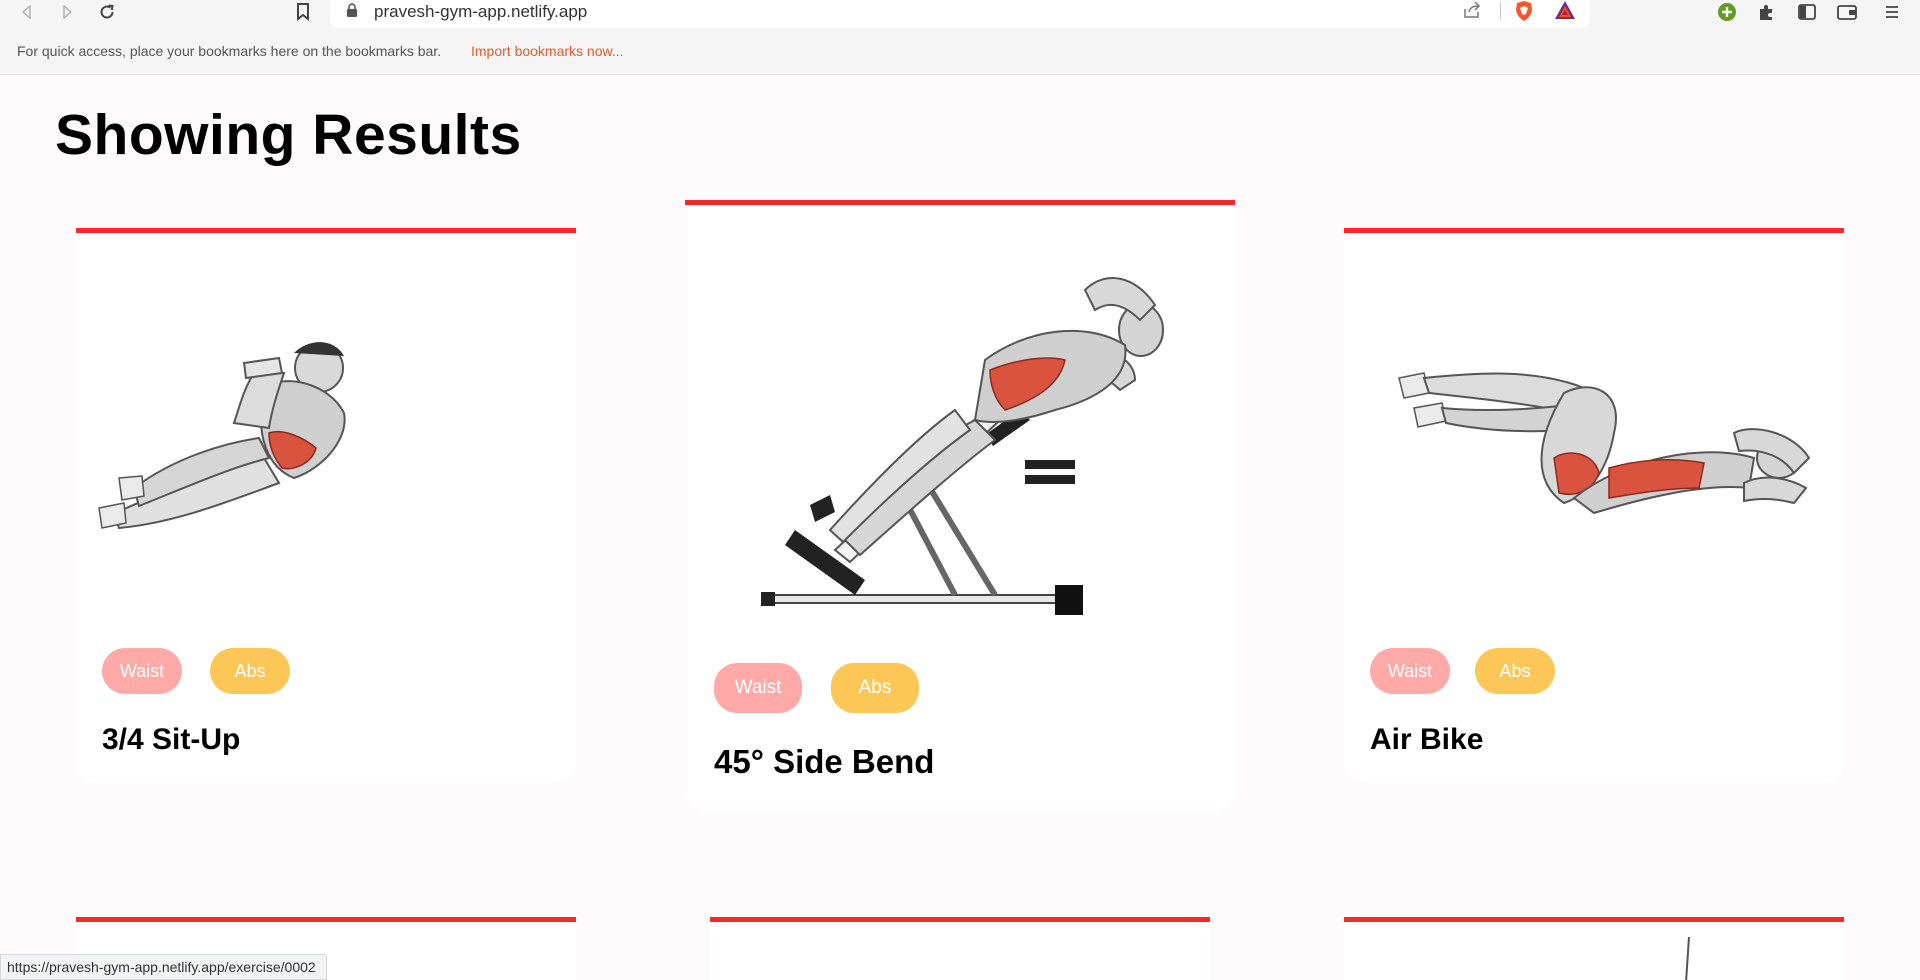 The width and height of the screenshot is (1920, 980). Describe the element at coordinates (27, 12) in the screenshot. I see `back-icon` at that location.